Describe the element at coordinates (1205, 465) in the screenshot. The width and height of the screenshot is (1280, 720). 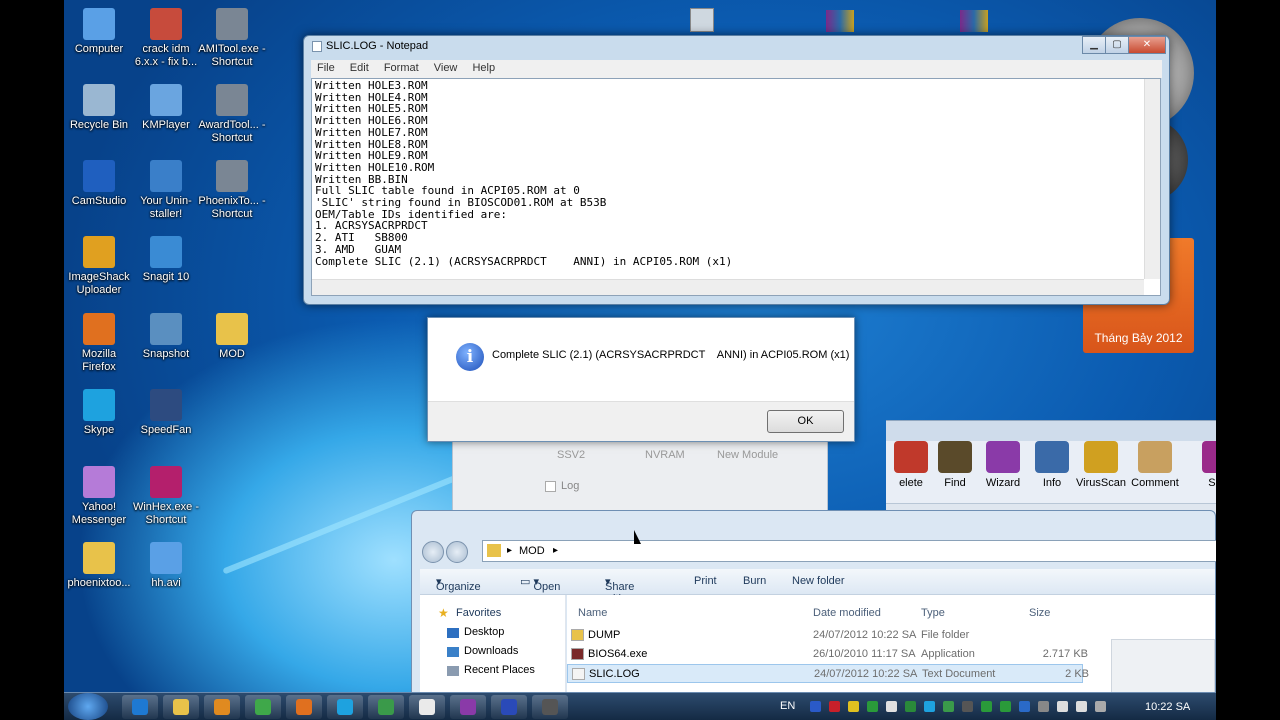
I see `winrar-tool-sfx: SFX` at that location.